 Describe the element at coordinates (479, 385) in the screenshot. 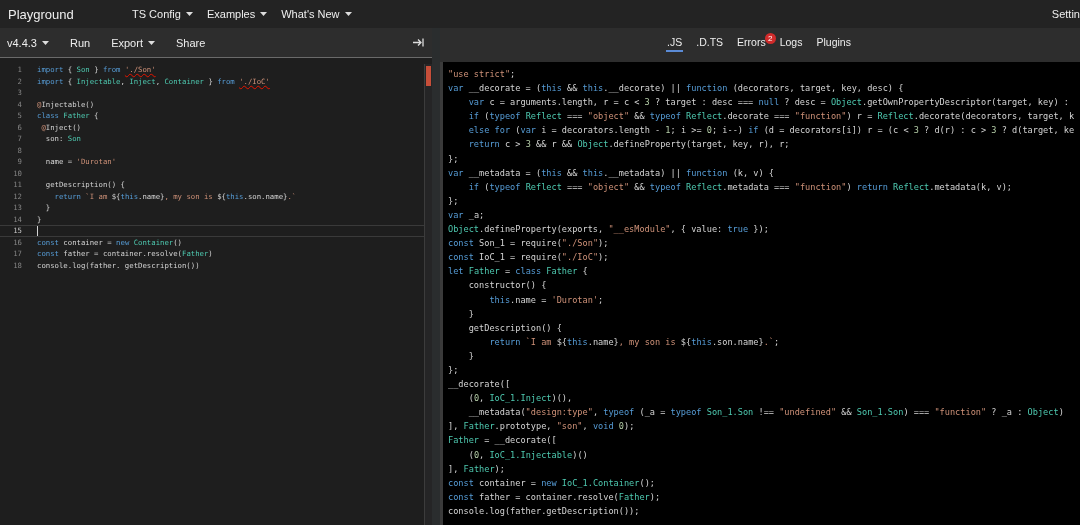

I see `code-line: __decorate([` at that location.